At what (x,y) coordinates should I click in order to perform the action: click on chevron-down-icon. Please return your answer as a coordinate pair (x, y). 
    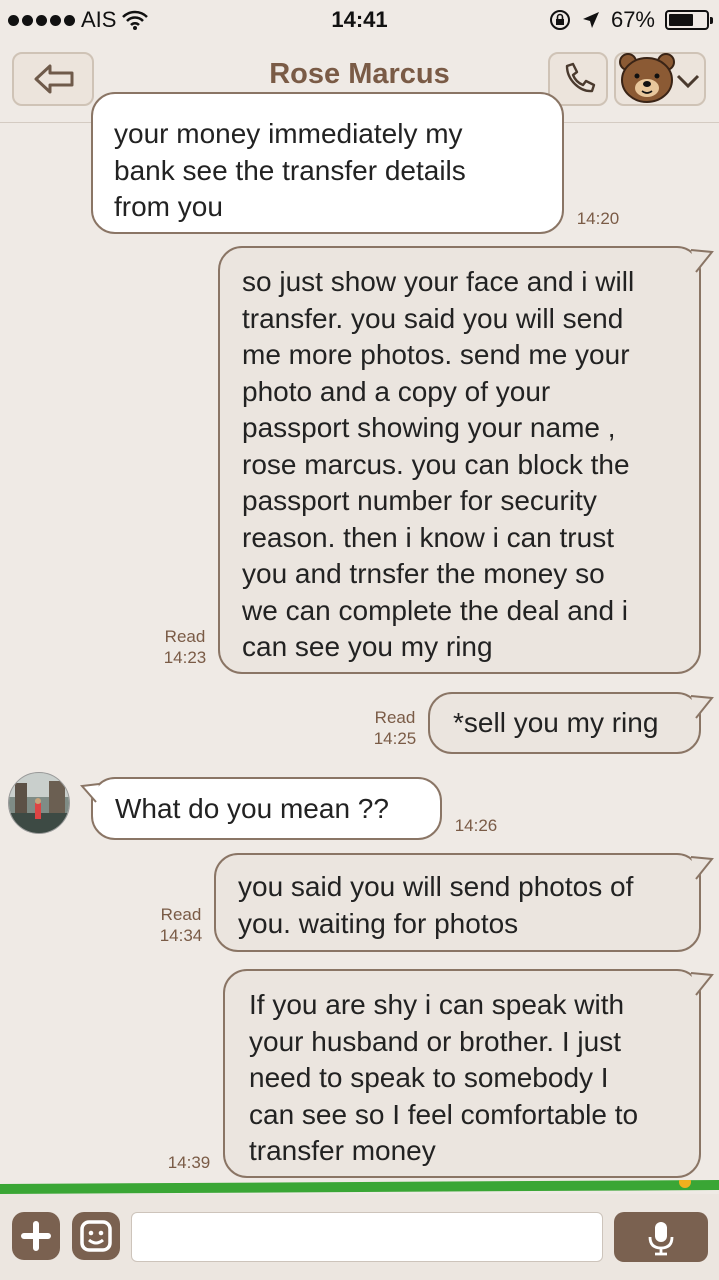
    Looking at the image, I should click on (688, 81).